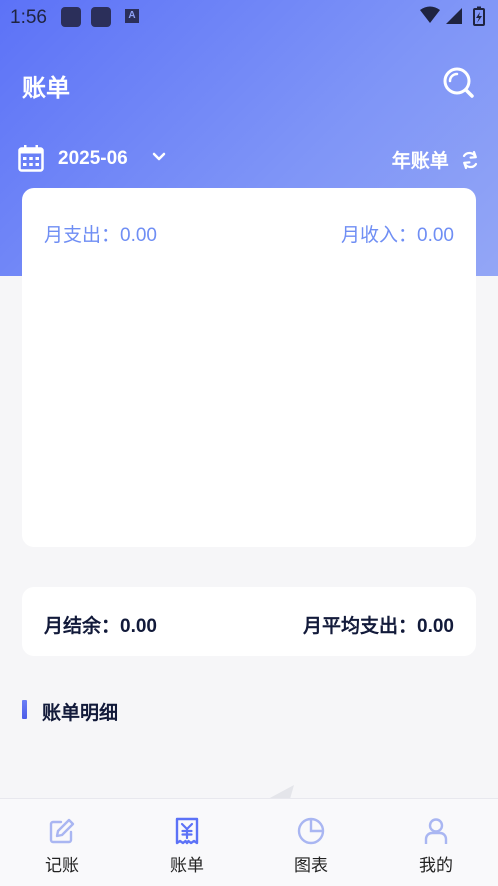 Image resolution: width=498 pixels, height=886 pixels. I want to click on edit-icon, so click(62, 831).